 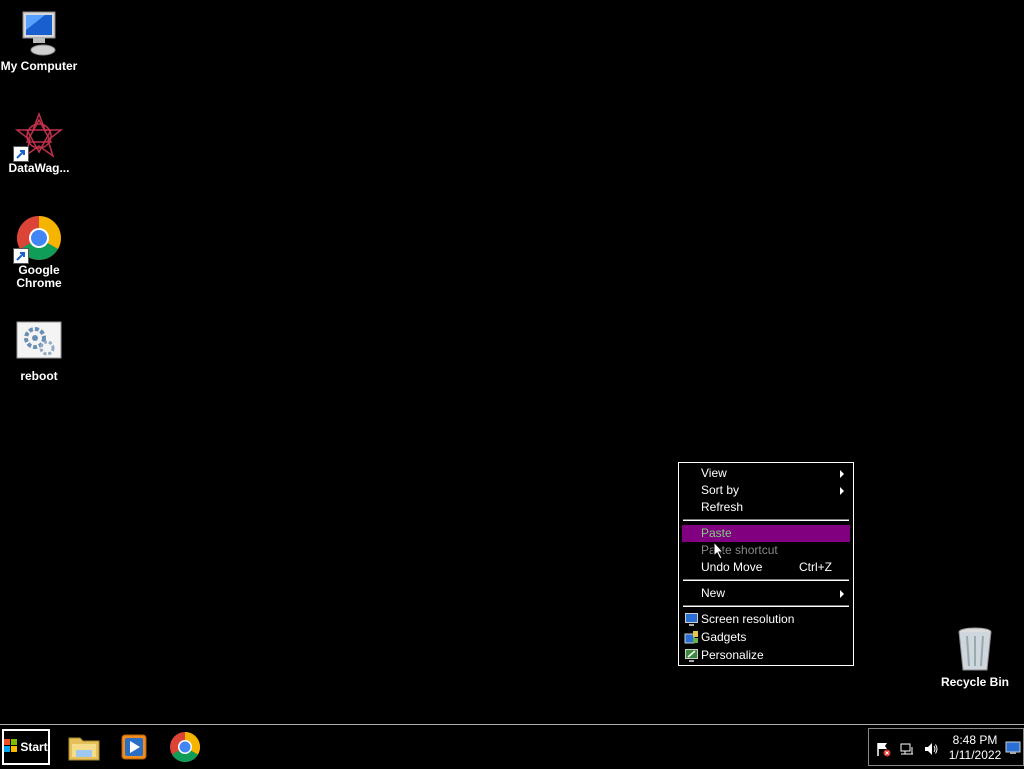 I want to click on network-icon, so click(x=907, y=751).